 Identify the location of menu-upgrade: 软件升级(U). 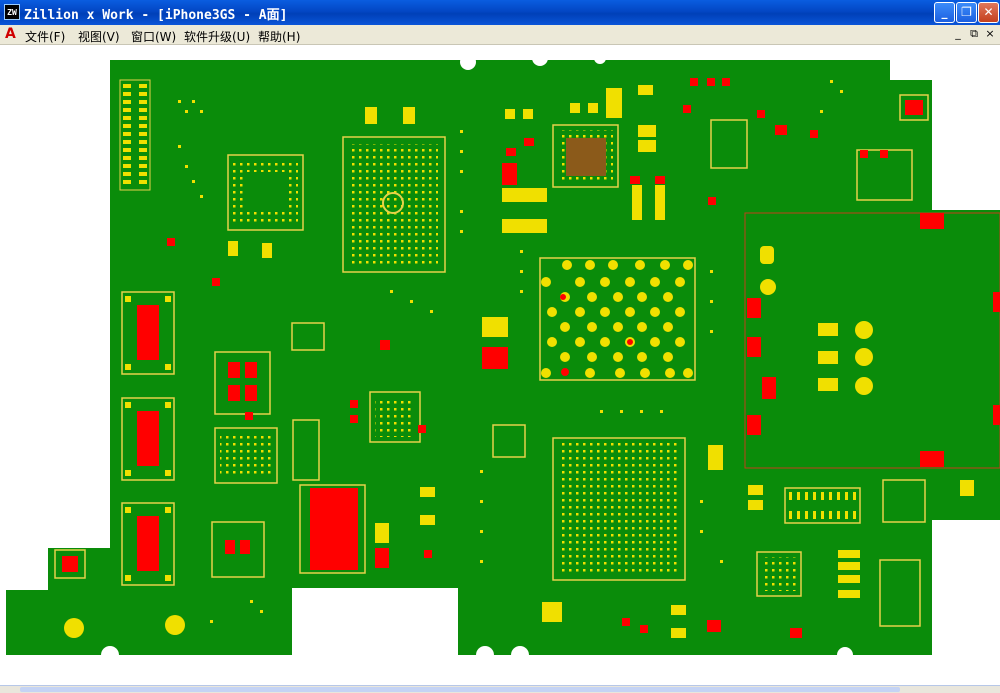
(217, 36).